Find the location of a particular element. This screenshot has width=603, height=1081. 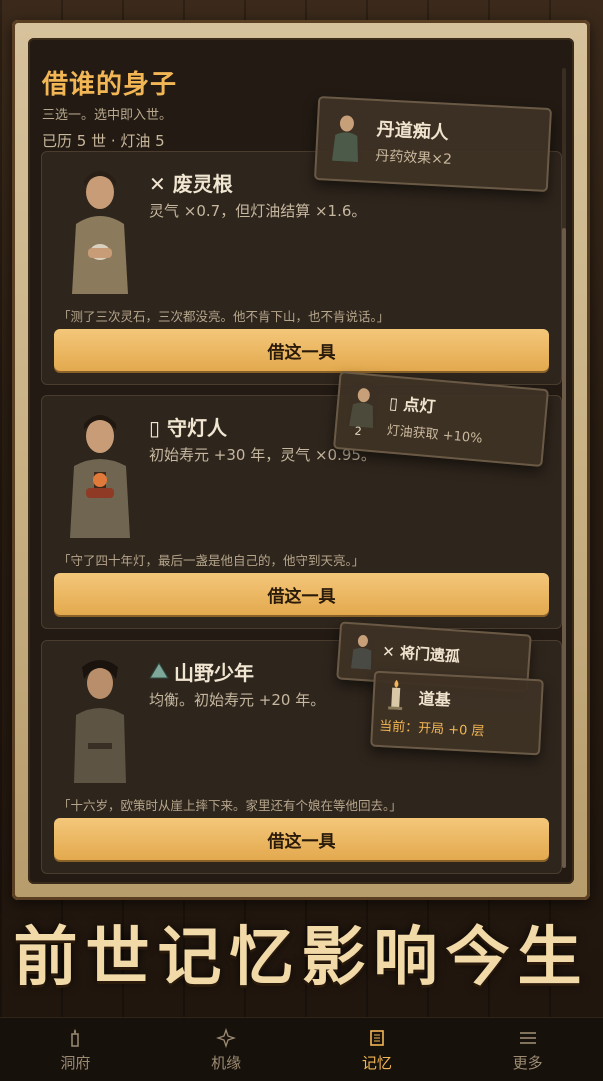

portrait-mountain-youth is located at coordinates (100, 719).